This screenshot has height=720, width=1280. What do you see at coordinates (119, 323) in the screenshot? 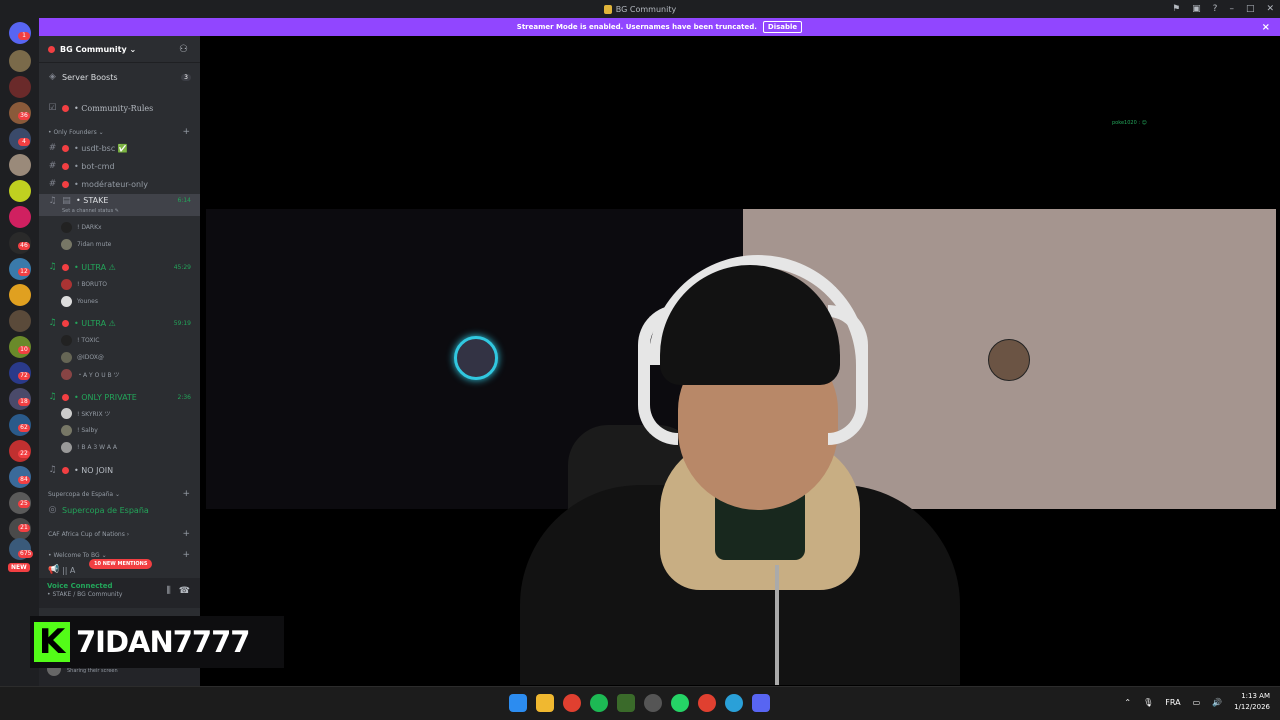
I see `voice-channel-ultra-2: ♫ • ULTRA ⚠ 59:19` at bounding box center [119, 323].